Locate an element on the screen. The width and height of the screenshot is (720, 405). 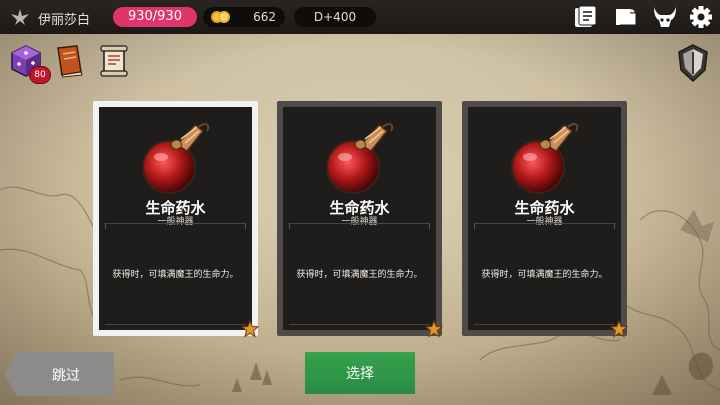
artifact-card-3: 生命药水 一般神器 获得时，可填满魔王的生命力。 is located at coordinates (545, 219).